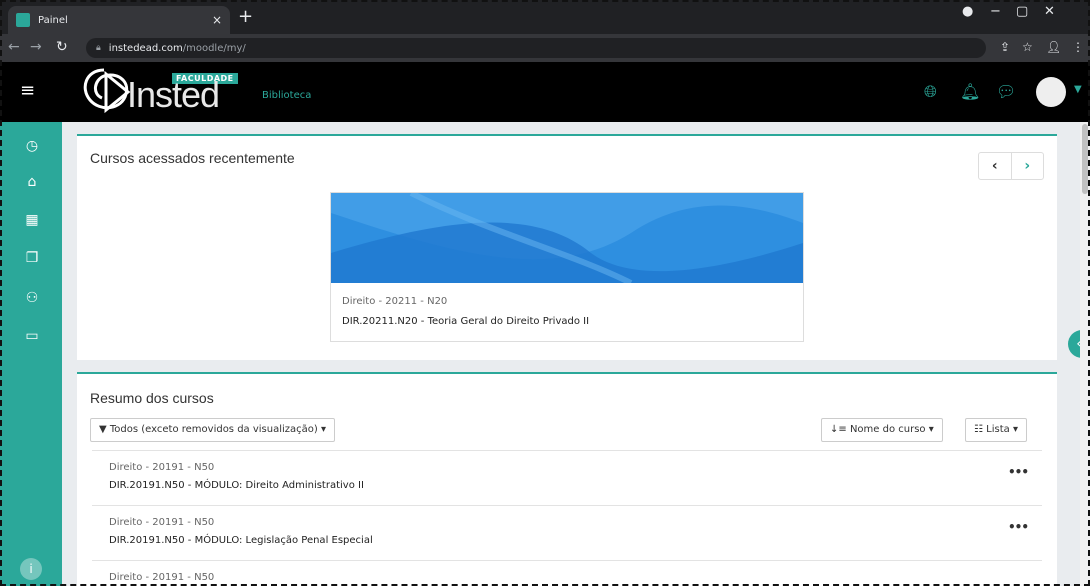 This screenshot has height=586, width=1090. Describe the element at coordinates (567, 573) in the screenshot. I see `list-item: Direito - 20191 - N50` at that location.